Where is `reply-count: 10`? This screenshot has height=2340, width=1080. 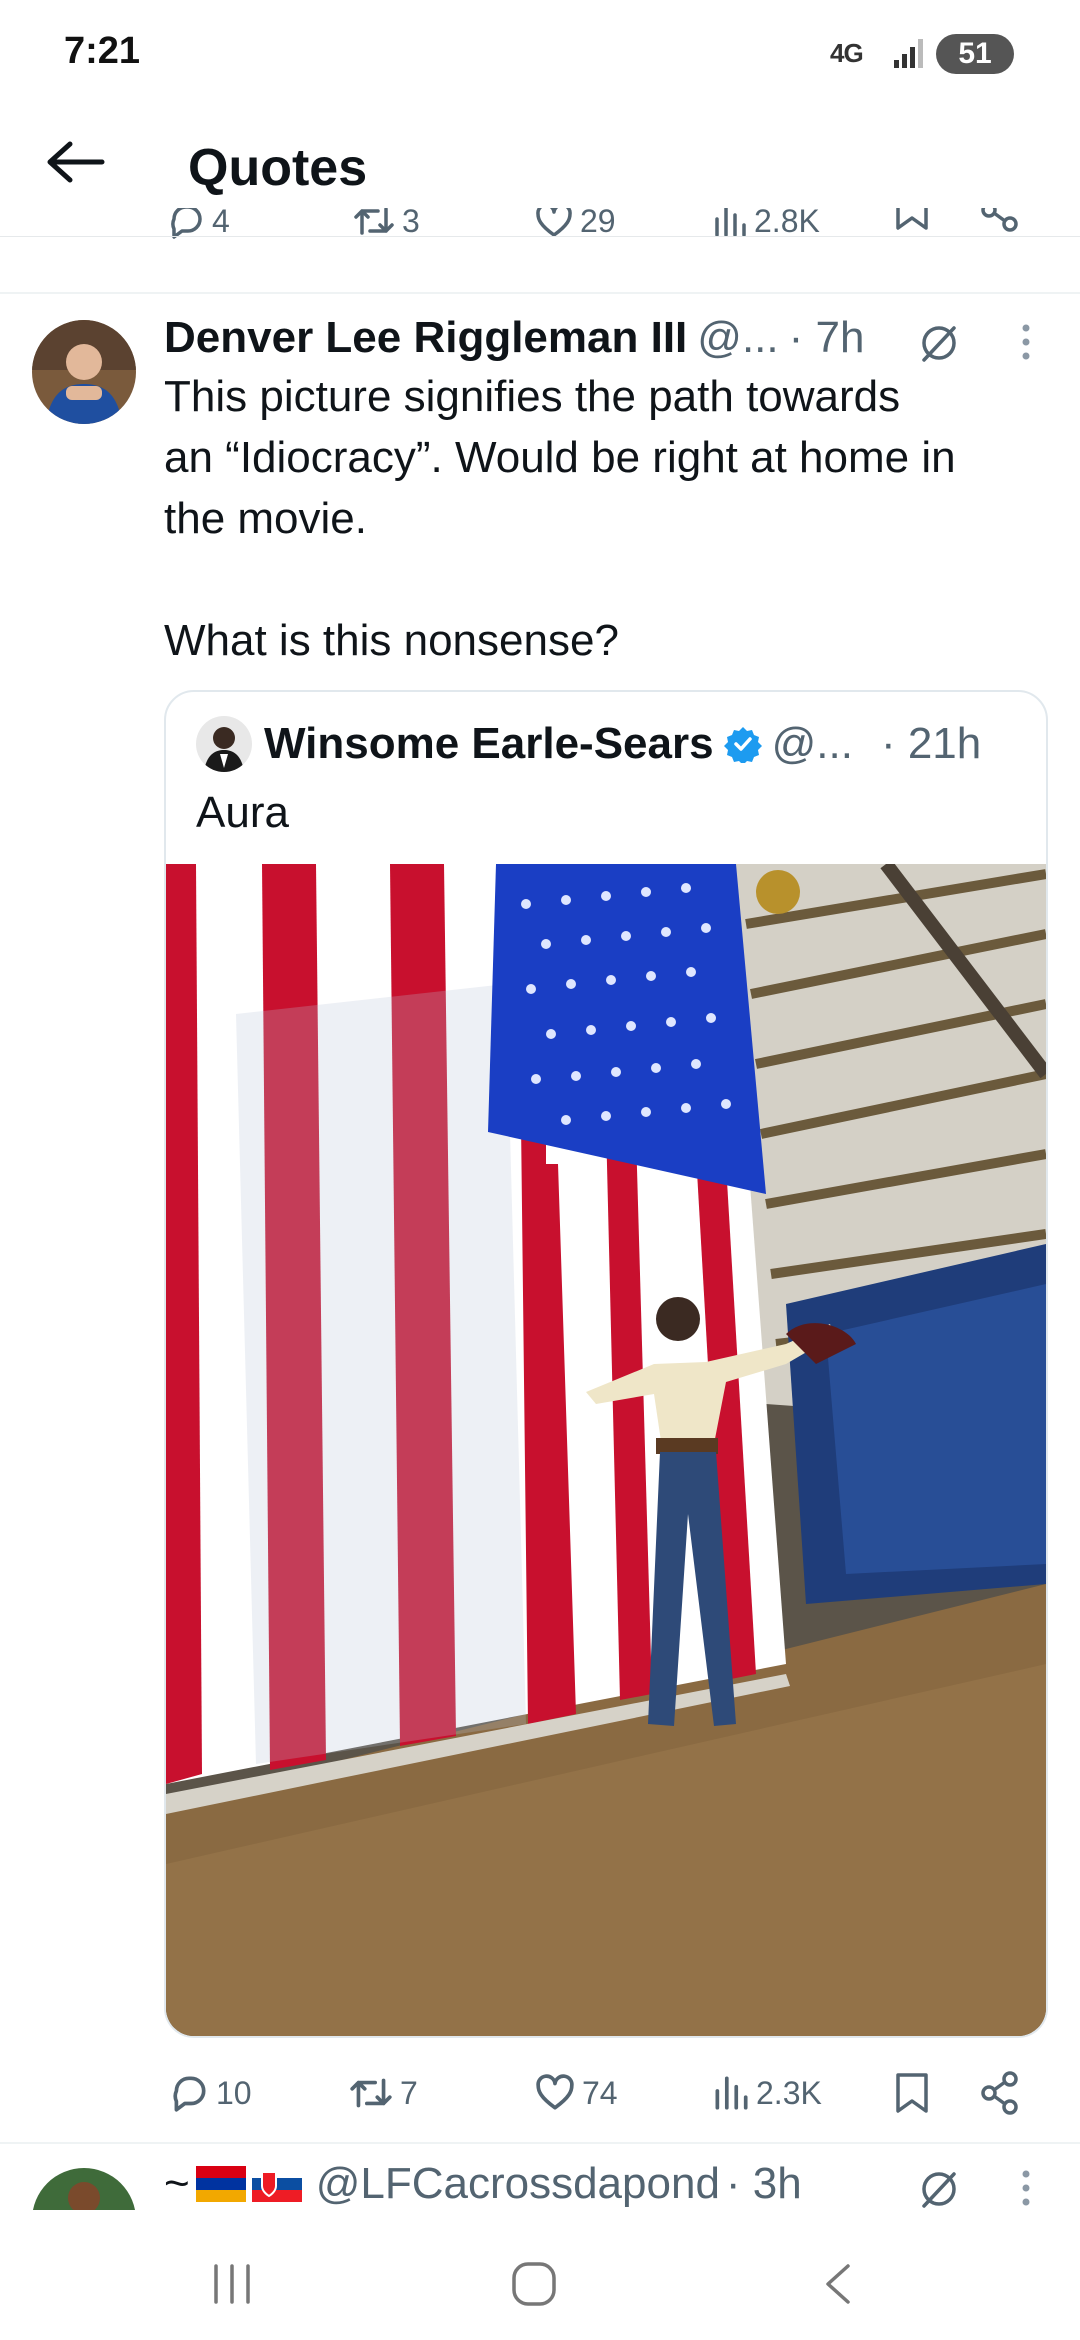 reply-count: 10 is located at coordinates (234, 2092).